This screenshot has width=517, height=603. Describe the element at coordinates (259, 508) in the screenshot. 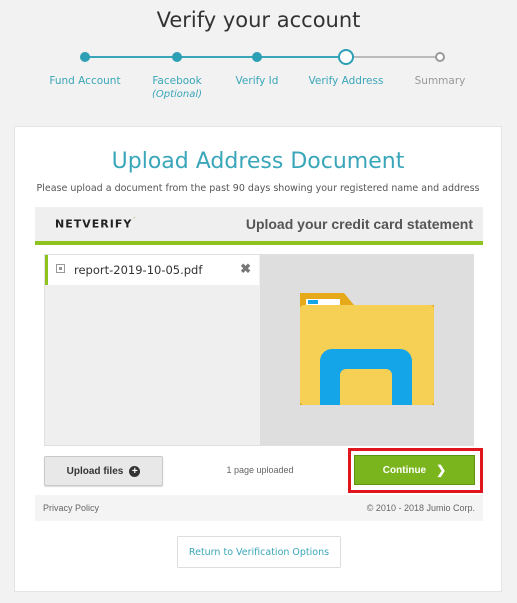

I see `netverify-footer: Privacy Policy © 2010 - 2018 Jumio Corp.` at that location.